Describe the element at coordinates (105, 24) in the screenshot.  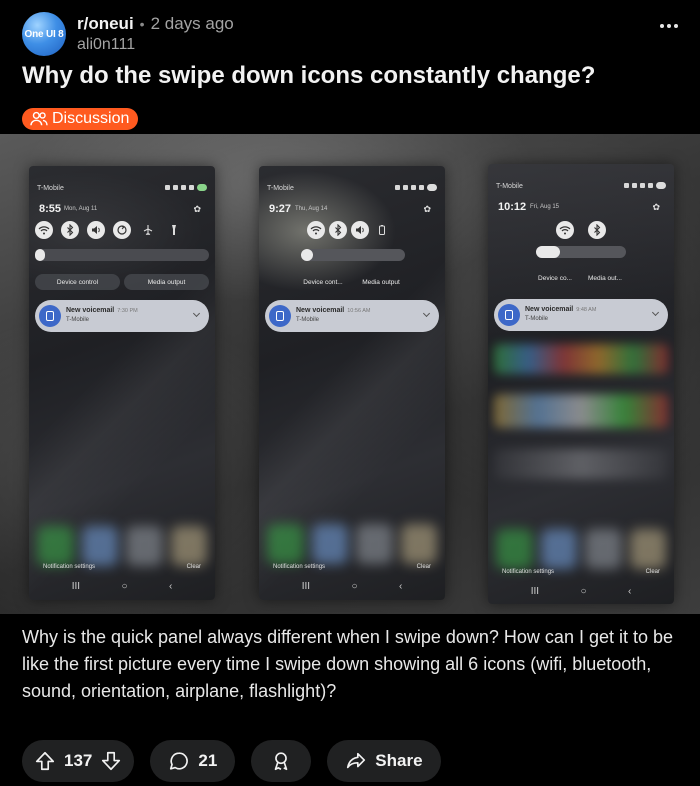
I see `subreddit-name: r/oneui` at that location.